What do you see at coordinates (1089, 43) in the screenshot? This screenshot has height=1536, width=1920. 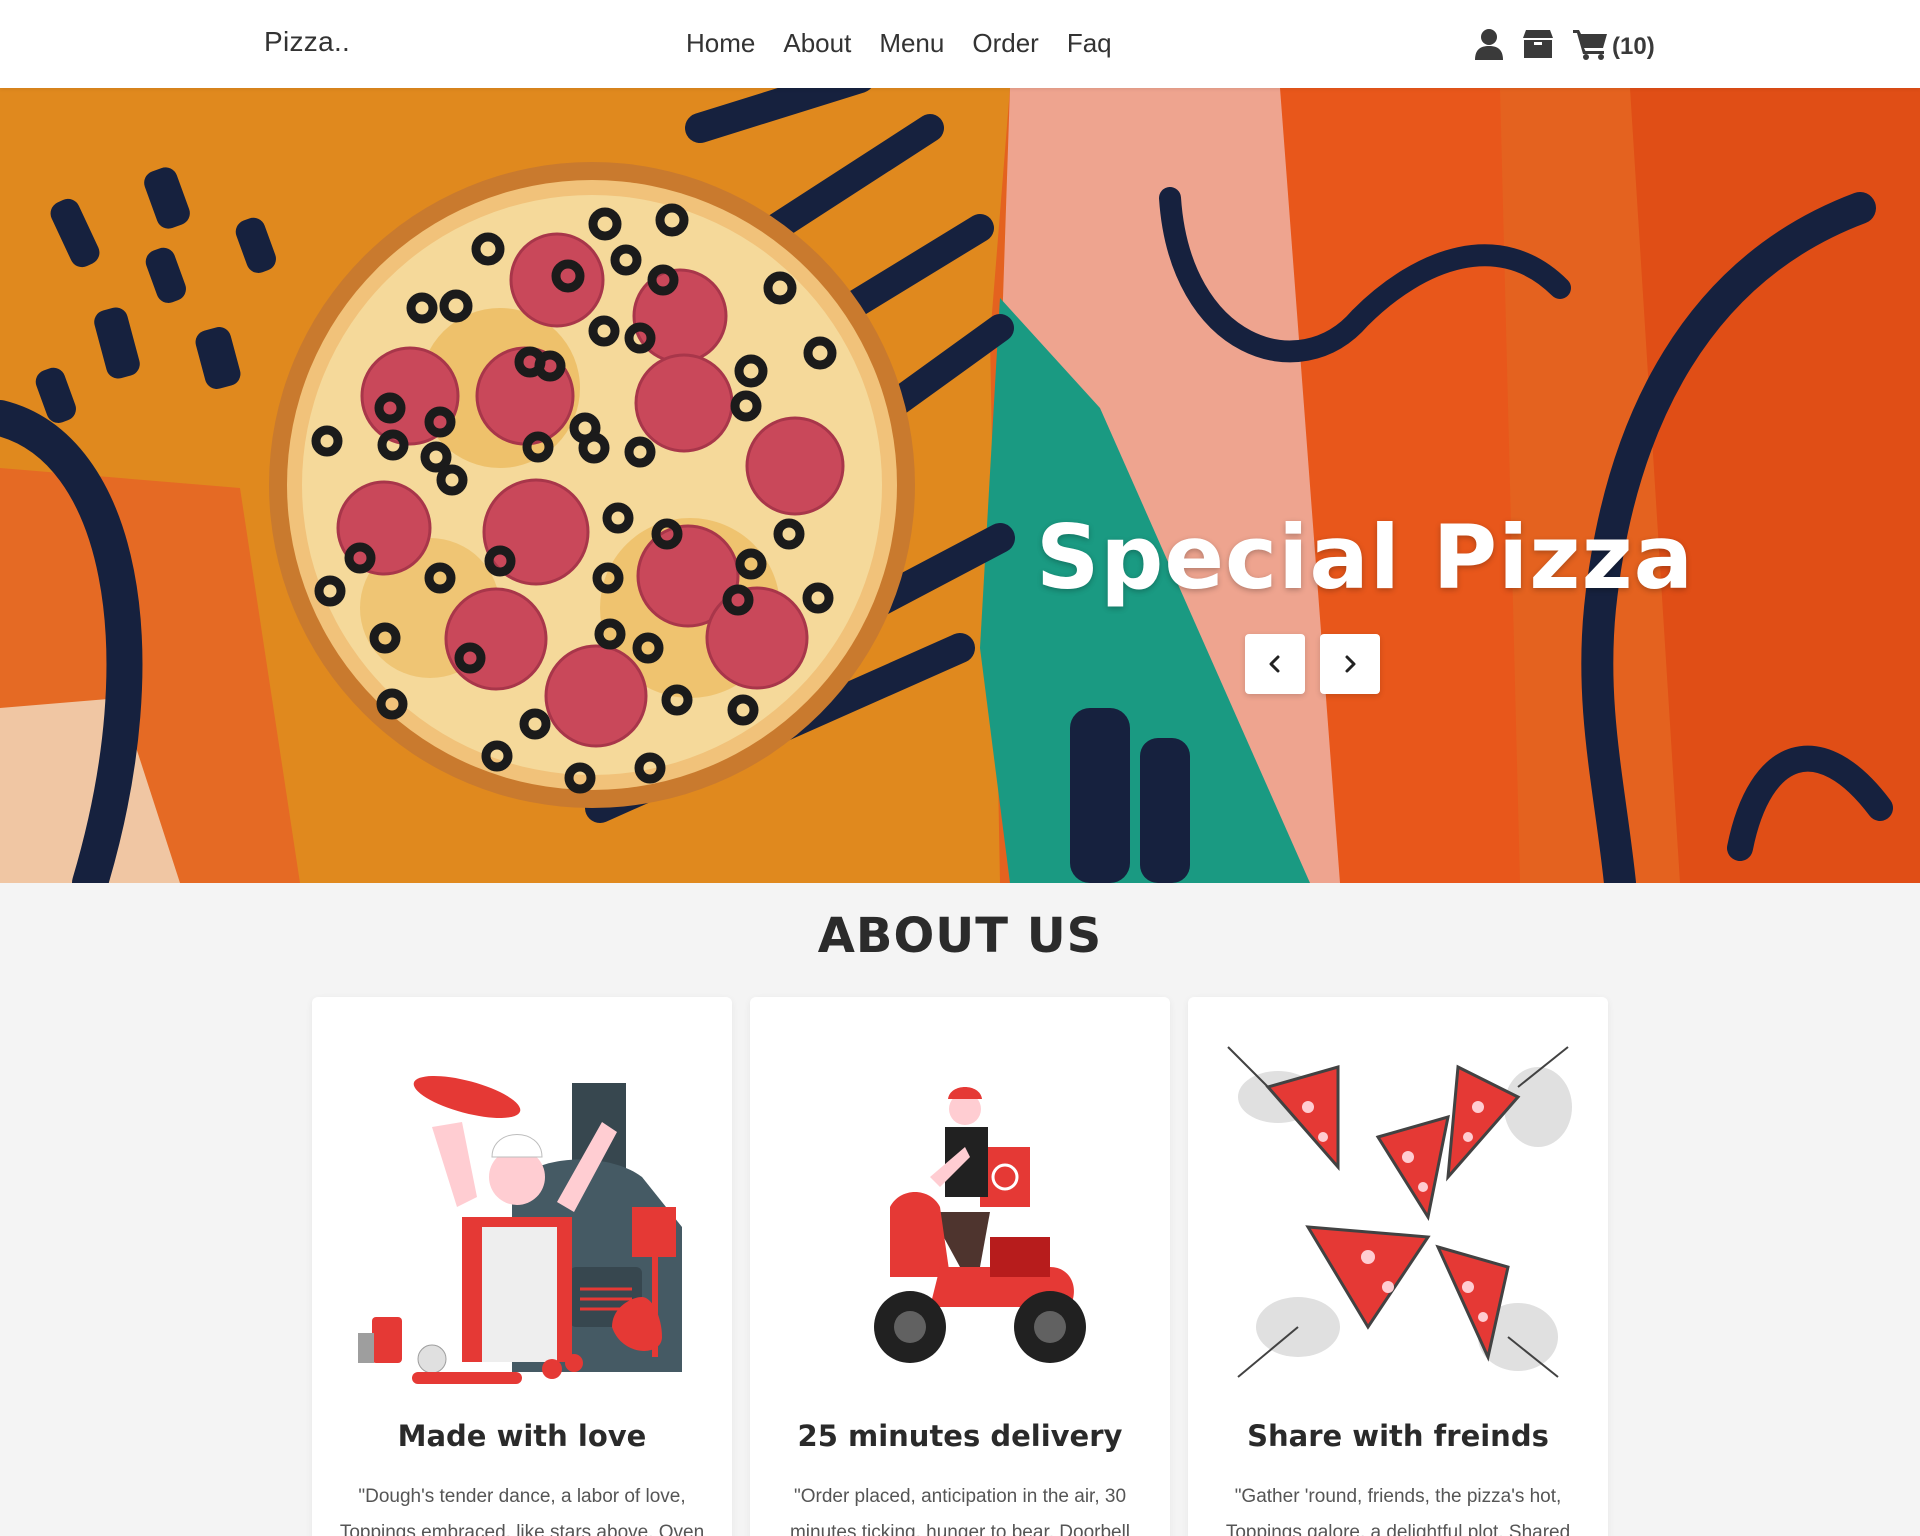 I see `nav-link-faq: Faq` at bounding box center [1089, 43].